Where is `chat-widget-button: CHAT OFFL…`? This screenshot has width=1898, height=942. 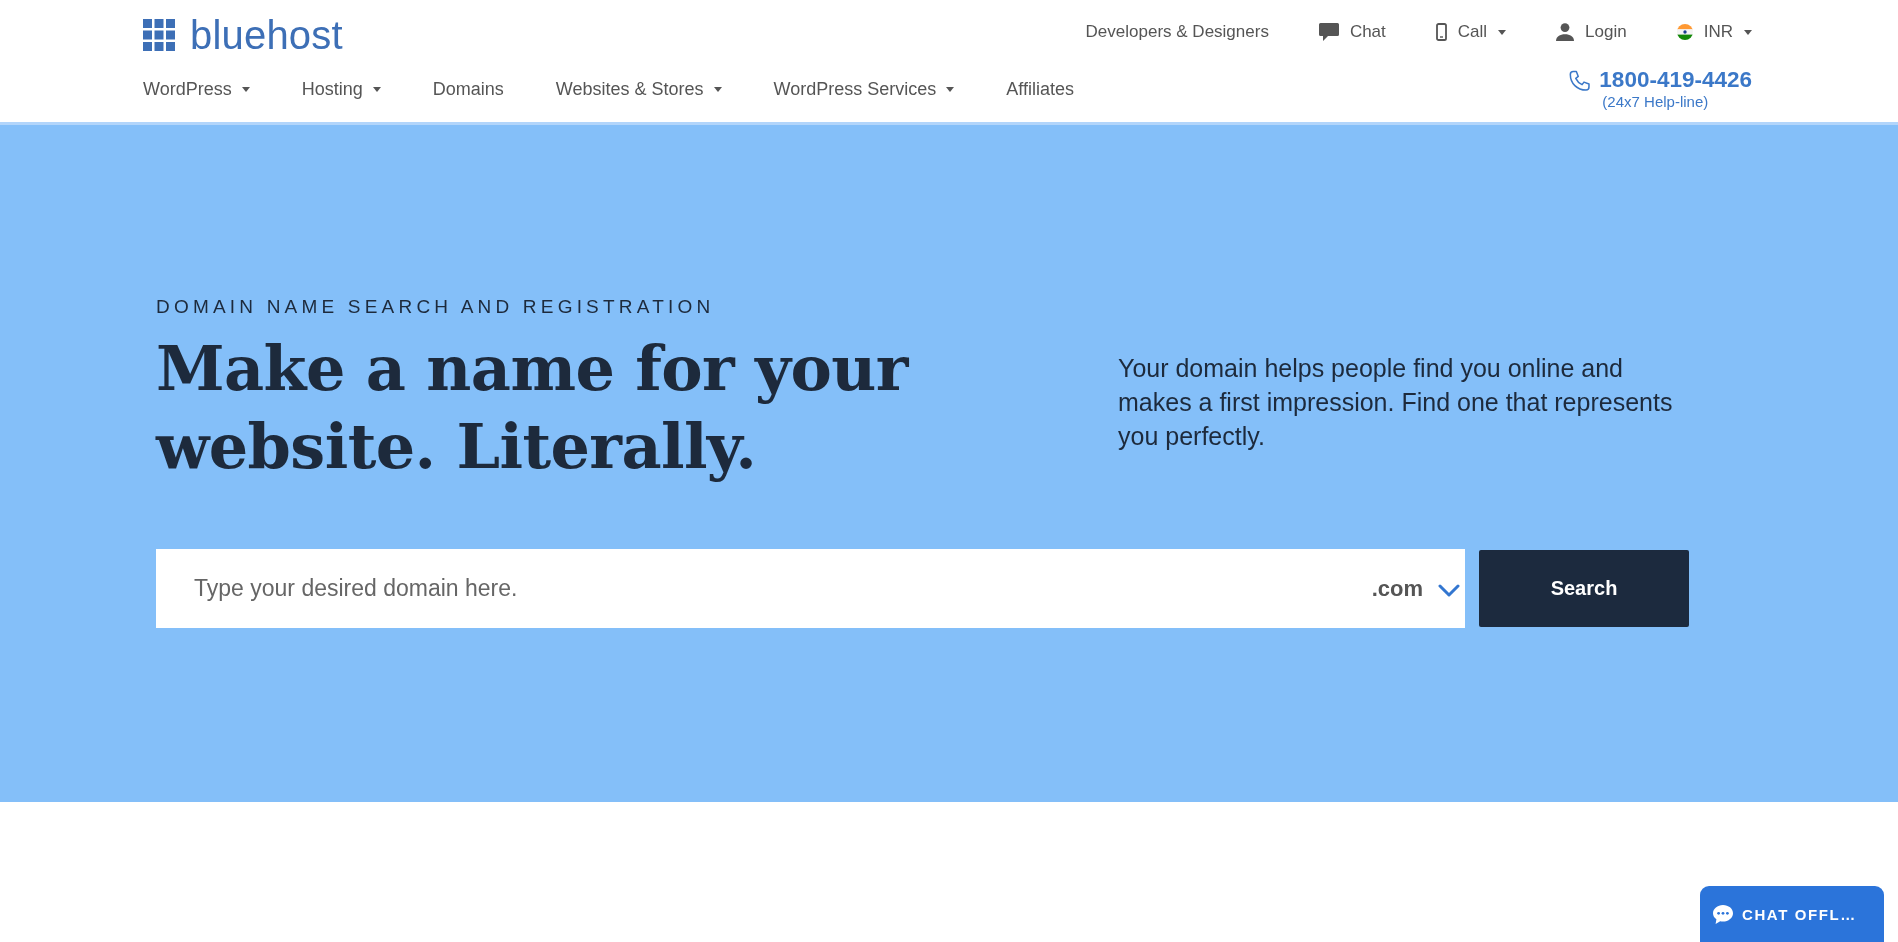
chat-widget-button: CHAT OFFL… is located at coordinates (1792, 914).